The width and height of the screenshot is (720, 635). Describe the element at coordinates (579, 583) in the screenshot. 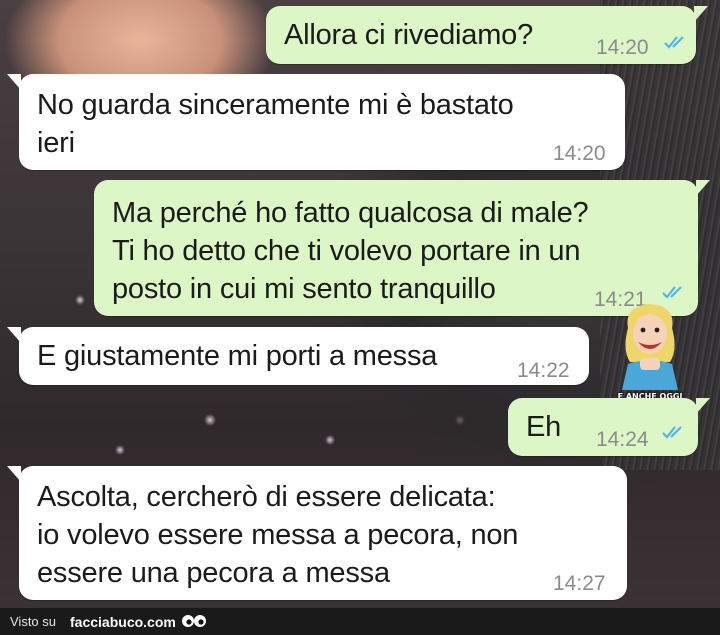

I see `message-time: 14:27` at that location.